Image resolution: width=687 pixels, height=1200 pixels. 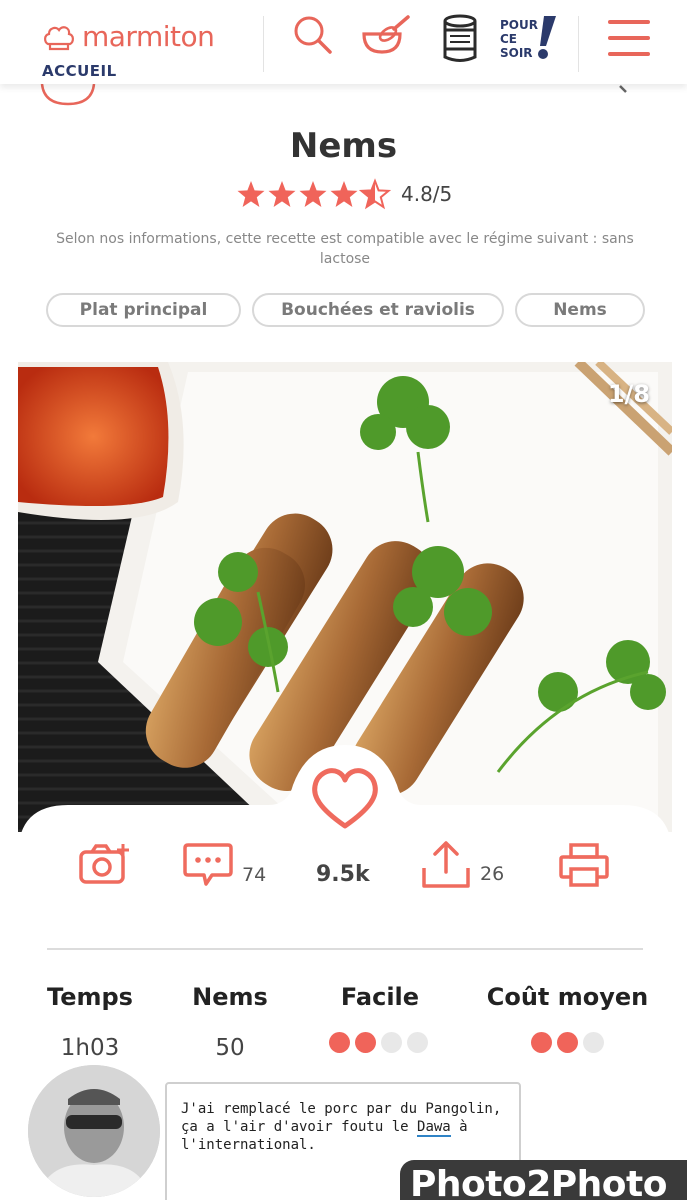 I want to click on user-avatar, so click(x=94, y=1131).